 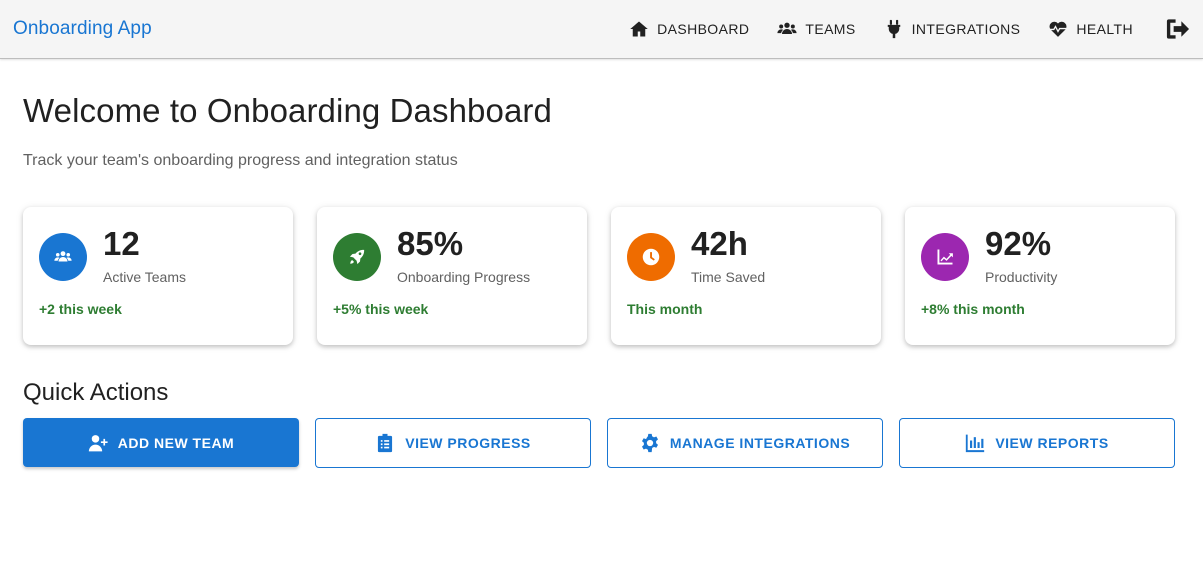 I want to click on nav-health: HEALTH, so click(x=1090, y=29).